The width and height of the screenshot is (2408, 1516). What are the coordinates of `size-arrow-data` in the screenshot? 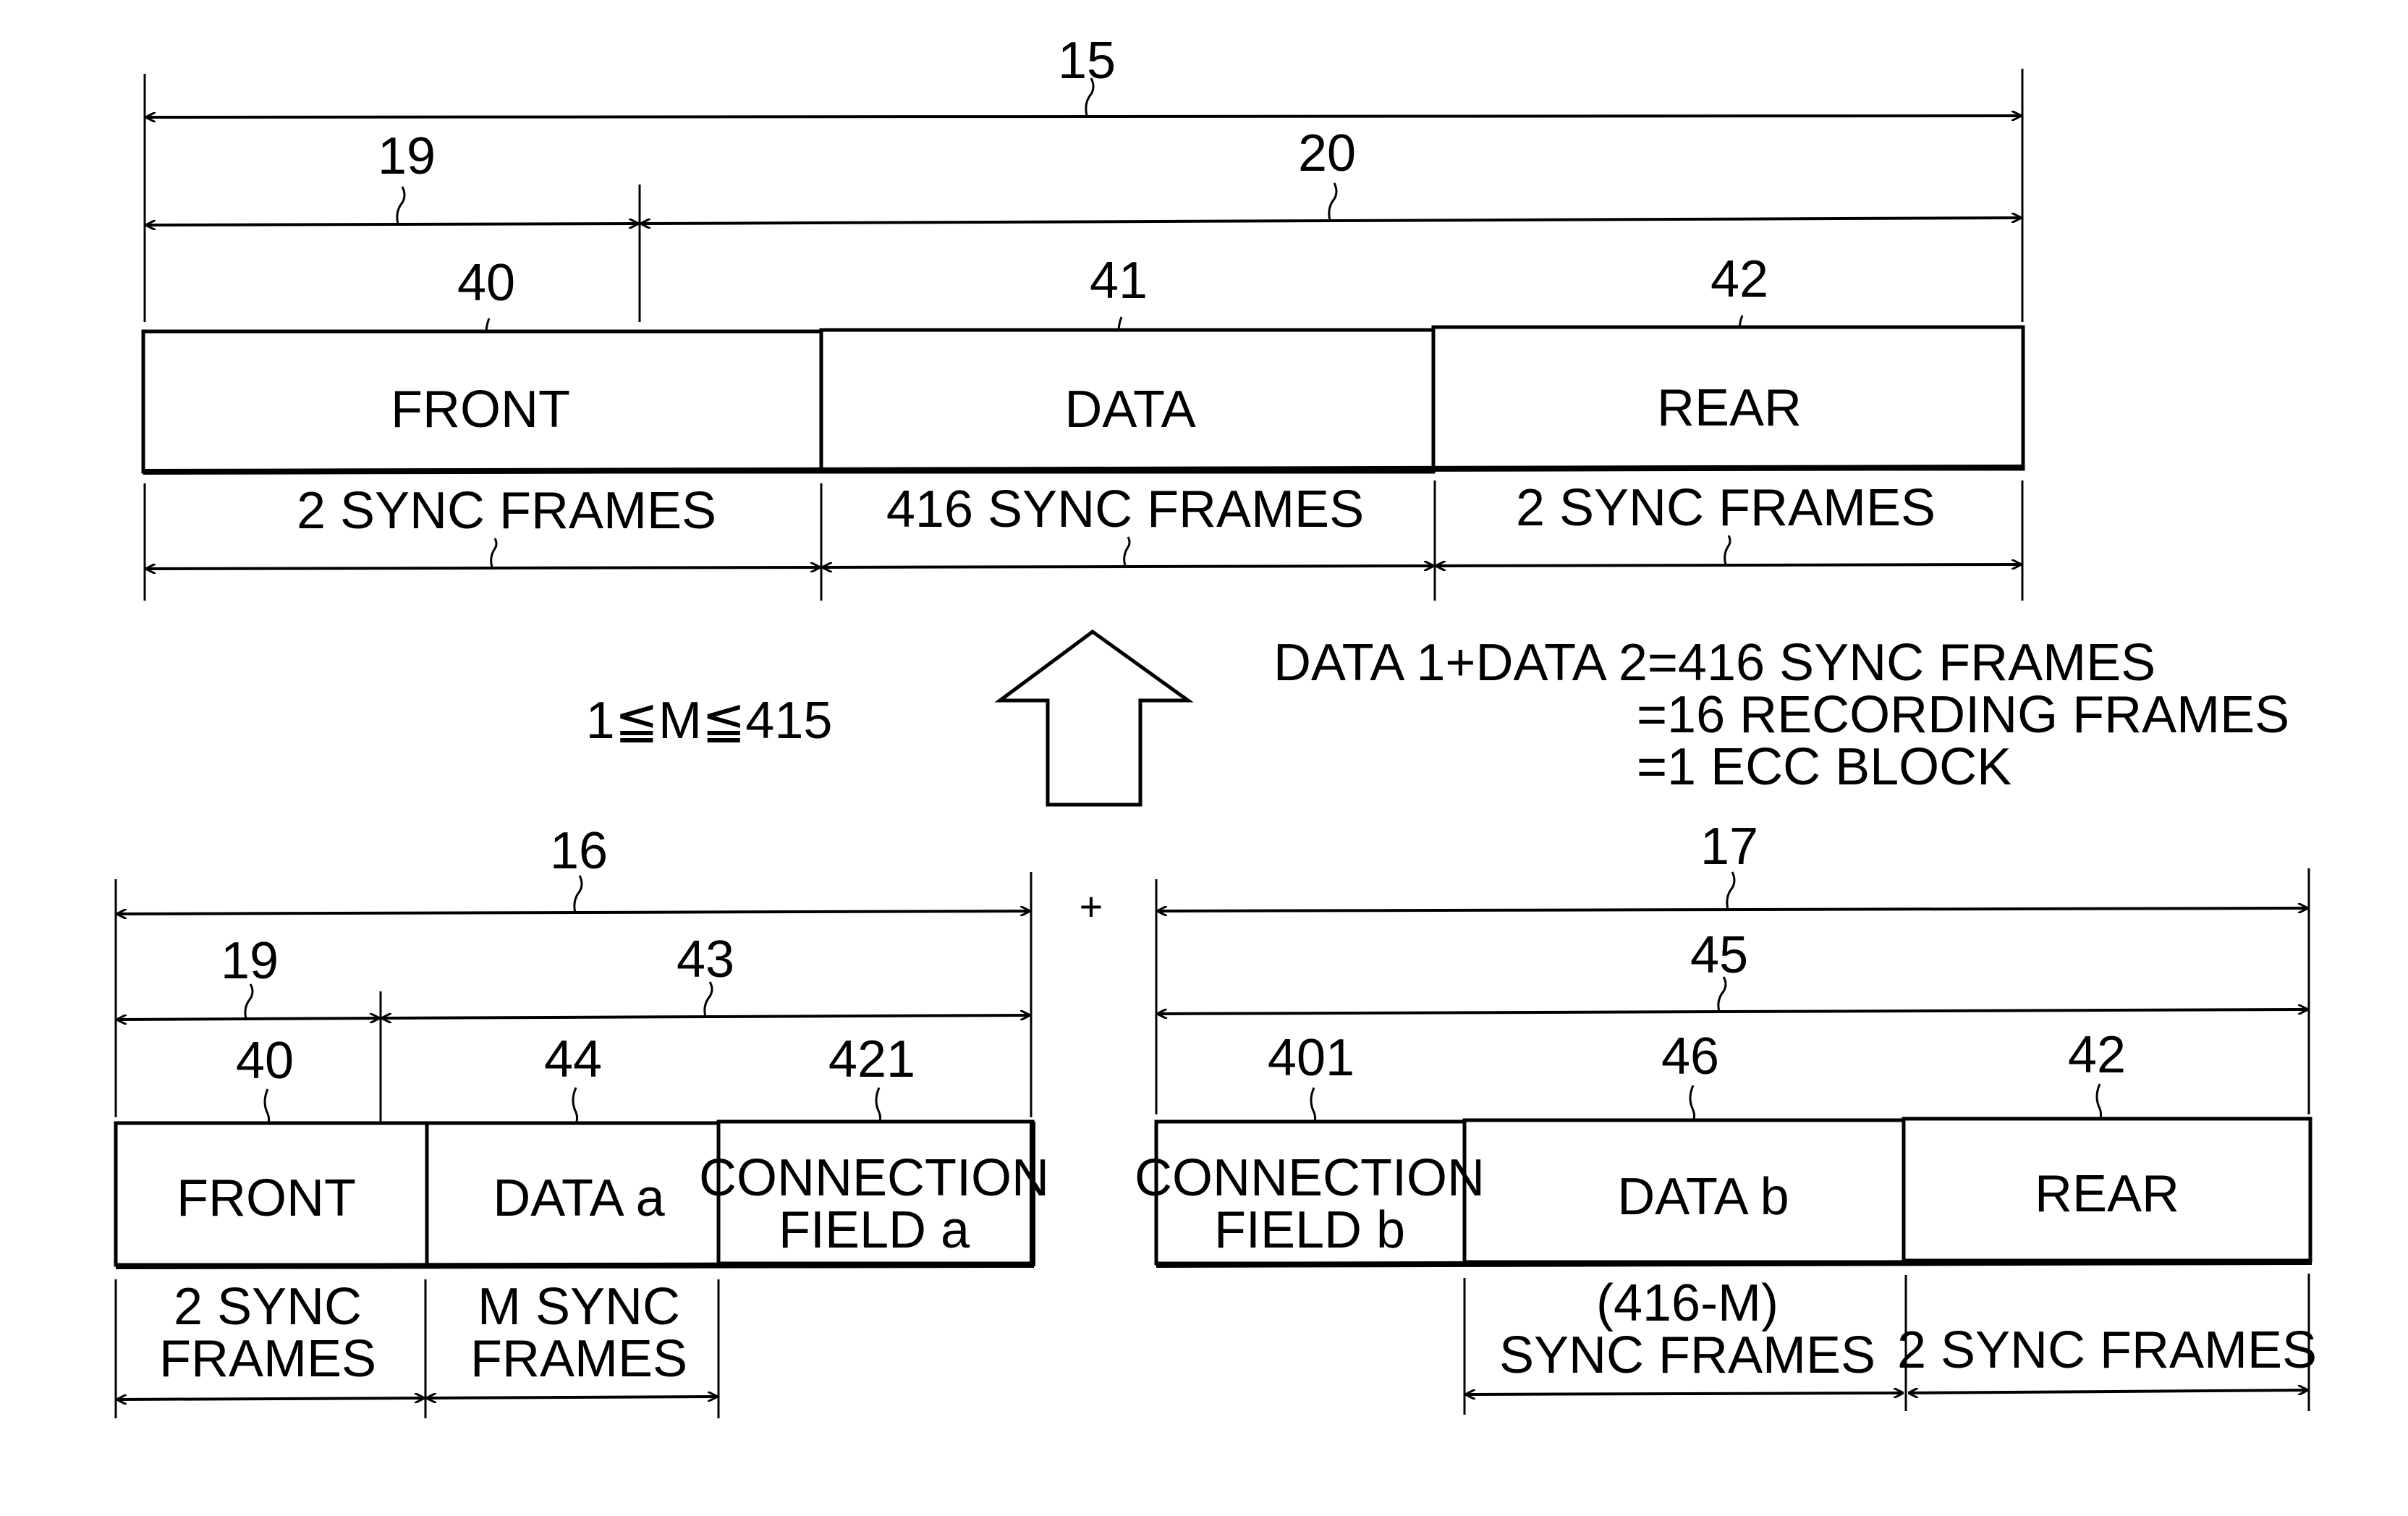 It's located at (1128, 566).